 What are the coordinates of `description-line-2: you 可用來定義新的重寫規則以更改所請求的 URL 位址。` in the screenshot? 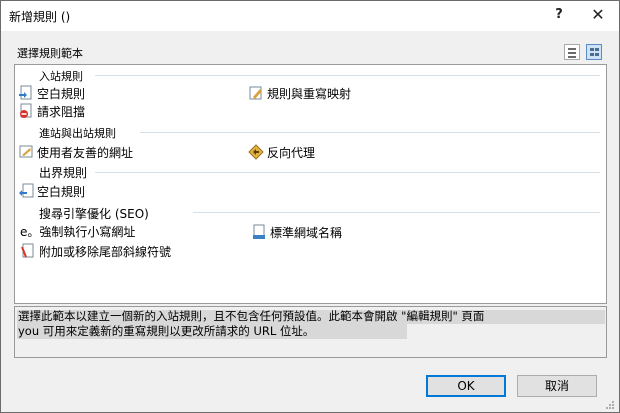 It's located at (166, 331).